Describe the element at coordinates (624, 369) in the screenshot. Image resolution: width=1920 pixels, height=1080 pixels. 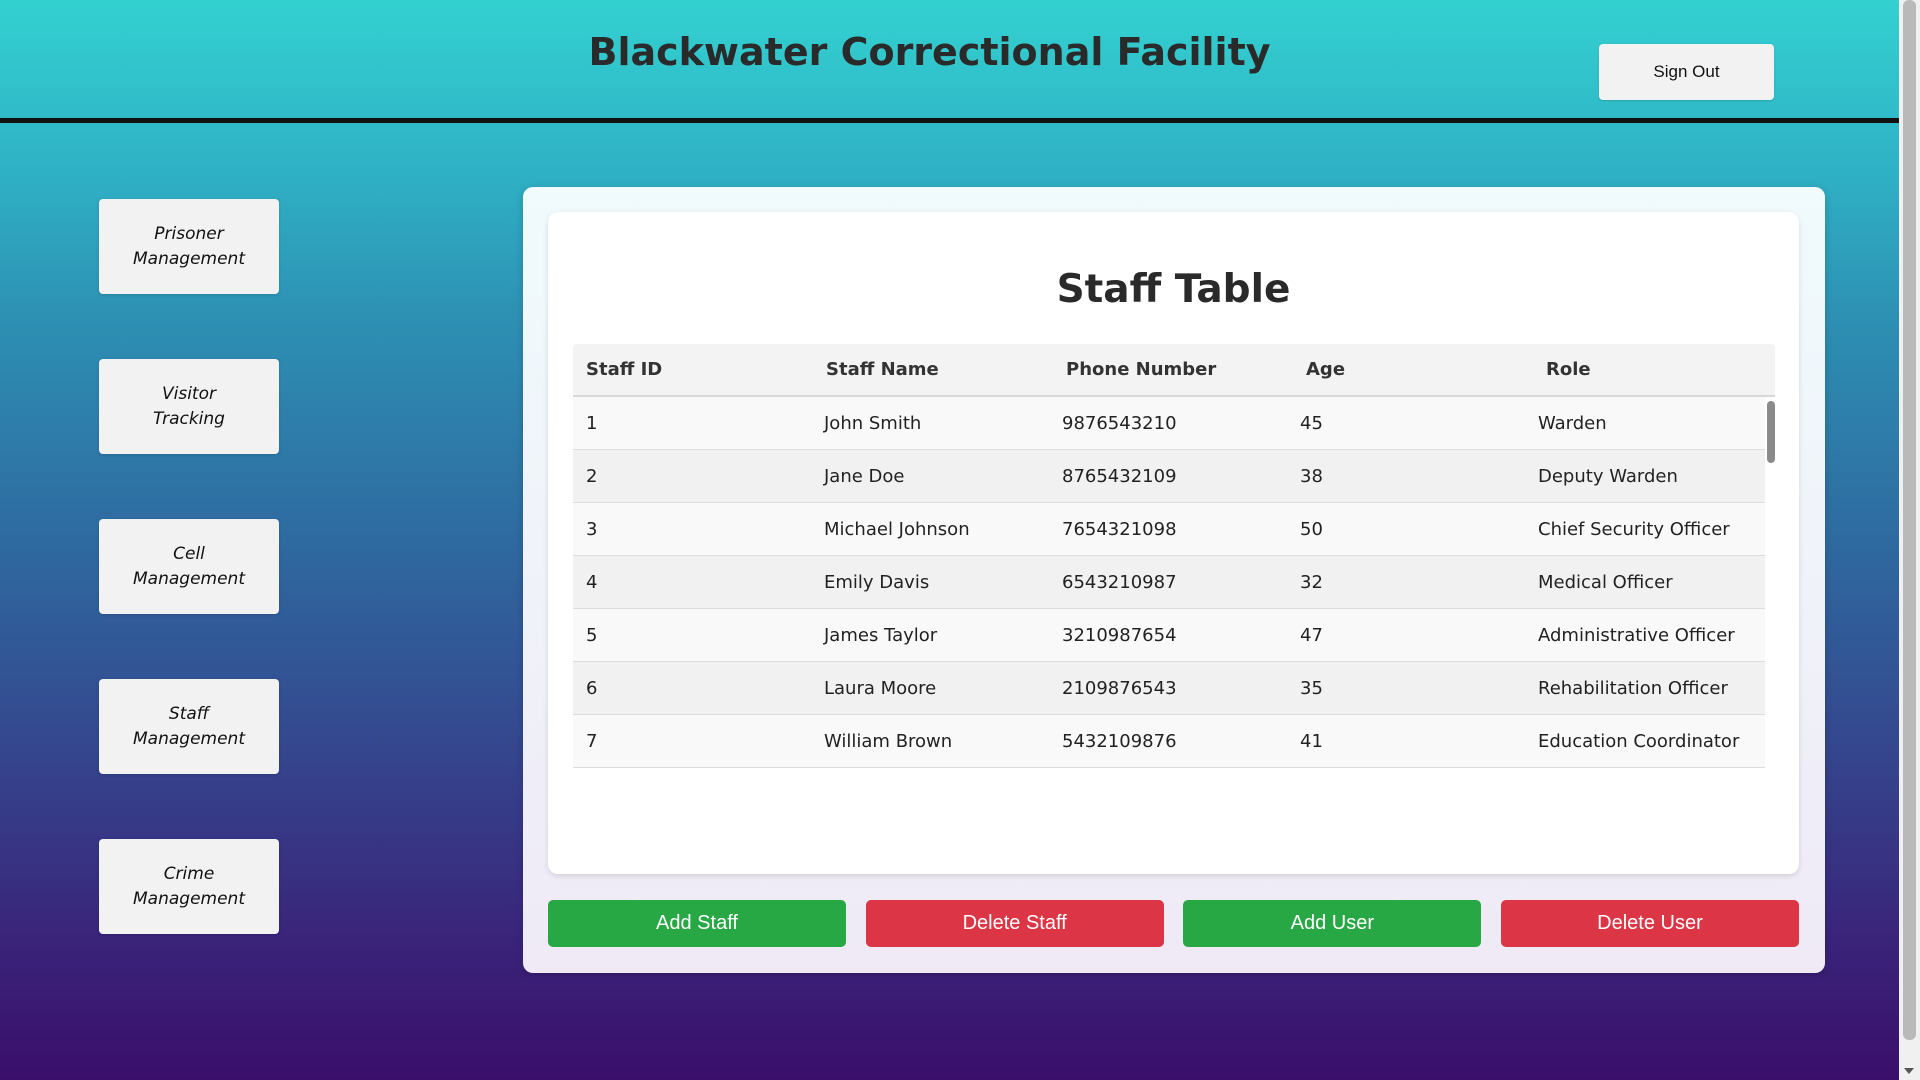
I see `column-header-staff-id: Staff ID` at that location.